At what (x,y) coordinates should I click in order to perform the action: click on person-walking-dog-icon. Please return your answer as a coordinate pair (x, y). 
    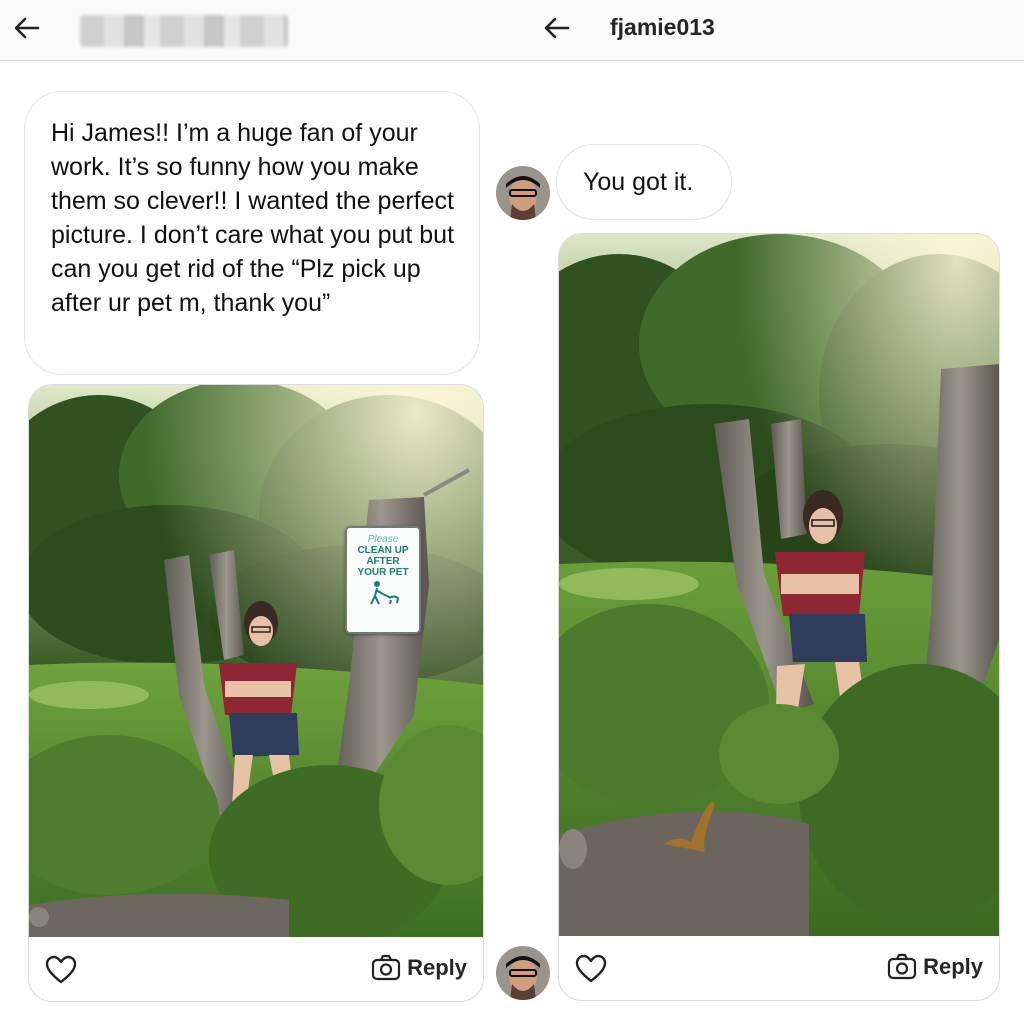
    Looking at the image, I should click on (385, 593).